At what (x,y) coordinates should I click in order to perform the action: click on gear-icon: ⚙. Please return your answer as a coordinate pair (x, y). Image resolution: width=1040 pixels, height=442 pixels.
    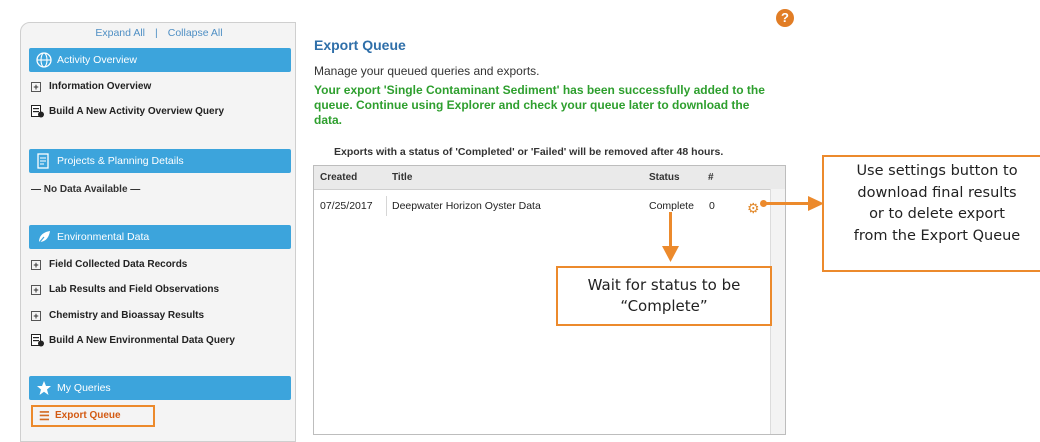
    Looking at the image, I should click on (753, 208).